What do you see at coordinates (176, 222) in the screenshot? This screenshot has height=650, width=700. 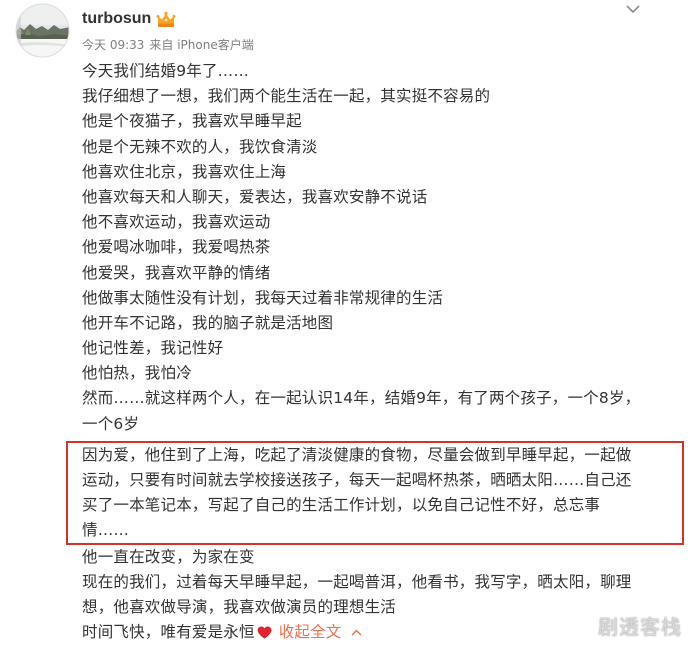 I see `post-text-line: 他不喜欢运动，我喜欢运动` at bounding box center [176, 222].